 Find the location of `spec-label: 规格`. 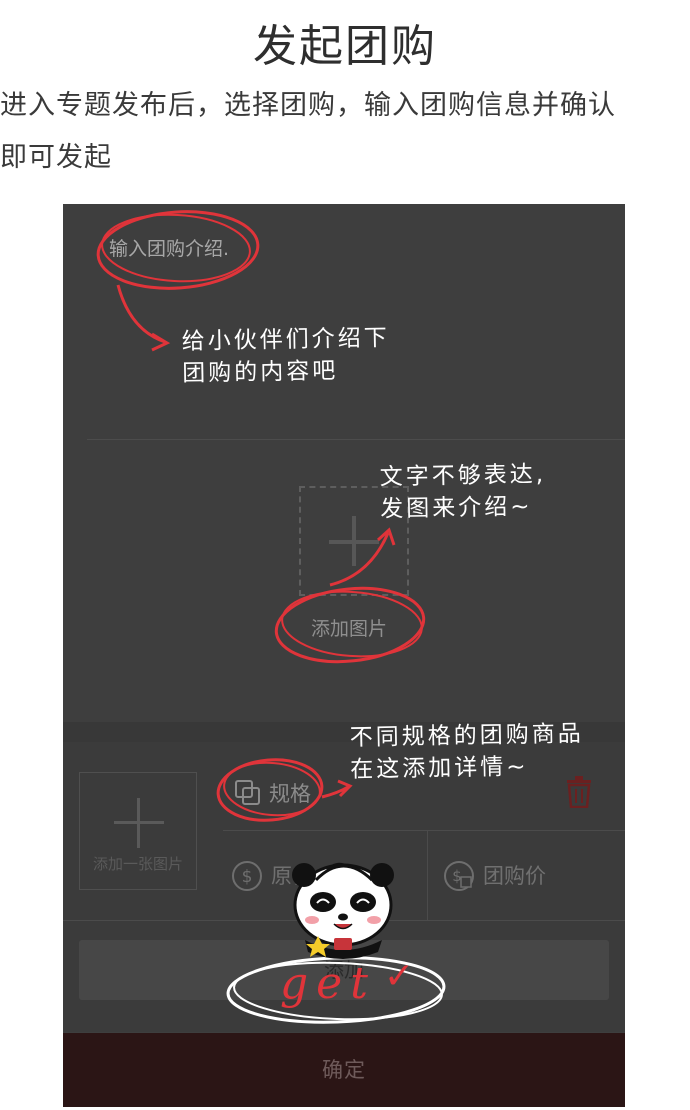

spec-label: 规格 is located at coordinates (290, 794).